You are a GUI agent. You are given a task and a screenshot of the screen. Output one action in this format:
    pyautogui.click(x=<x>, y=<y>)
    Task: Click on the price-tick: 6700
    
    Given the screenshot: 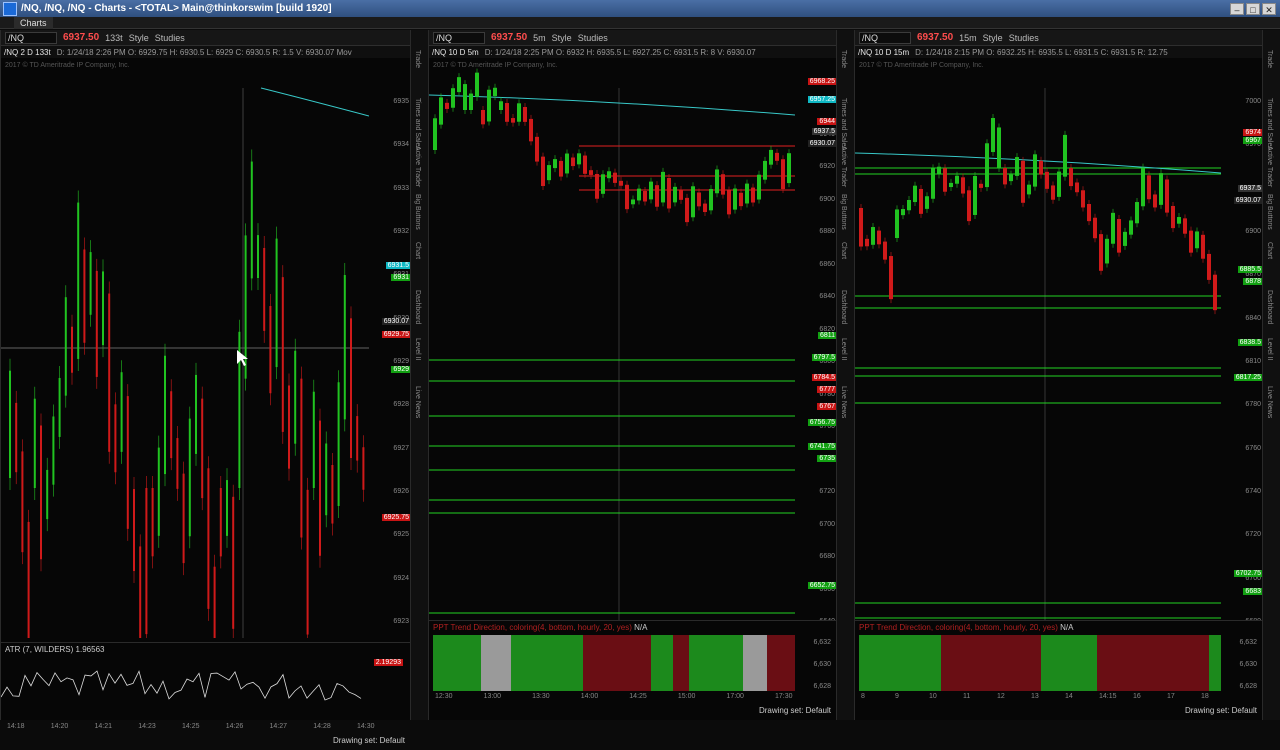 What is the action you would take?
    pyautogui.click(x=827, y=524)
    